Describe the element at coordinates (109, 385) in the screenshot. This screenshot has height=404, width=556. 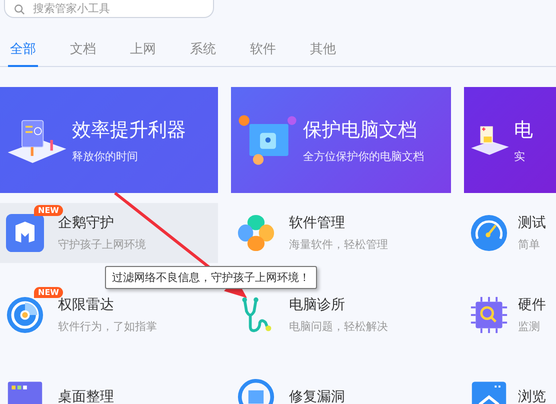
I see `tool-item: 桌面整理` at that location.